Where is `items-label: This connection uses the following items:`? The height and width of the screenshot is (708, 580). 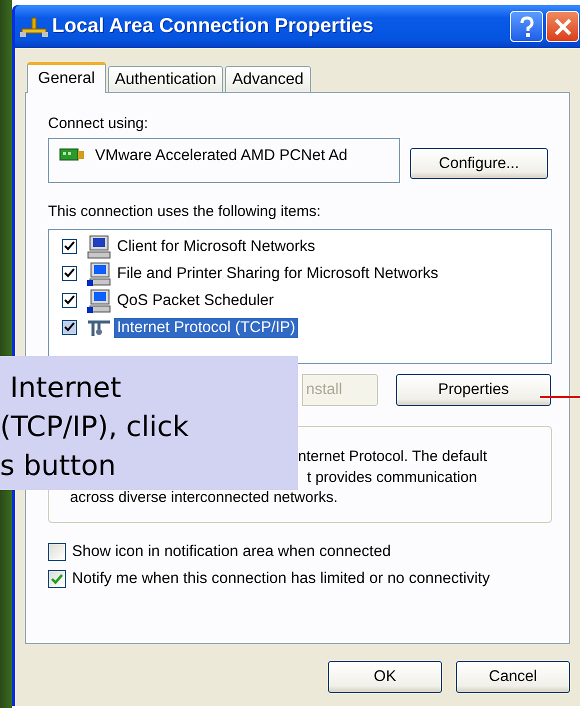
items-label: This connection uses the following items: is located at coordinates (185, 211).